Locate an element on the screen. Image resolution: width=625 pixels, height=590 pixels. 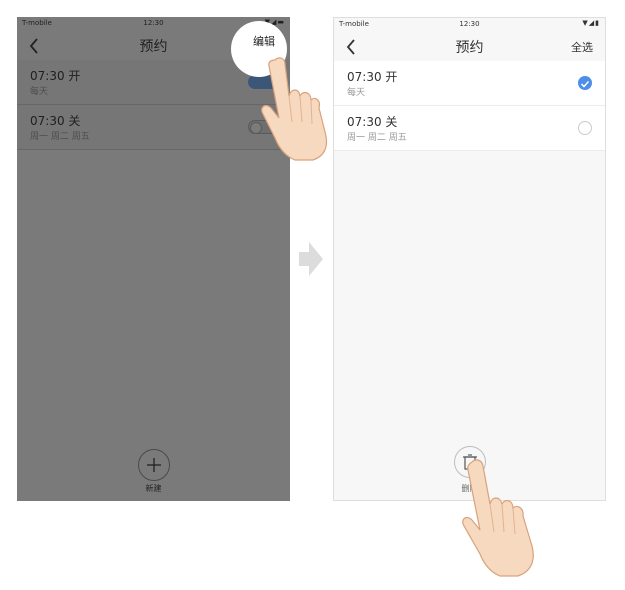
edit-button-highlighted: 编辑 is located at coordinates (264, 41).